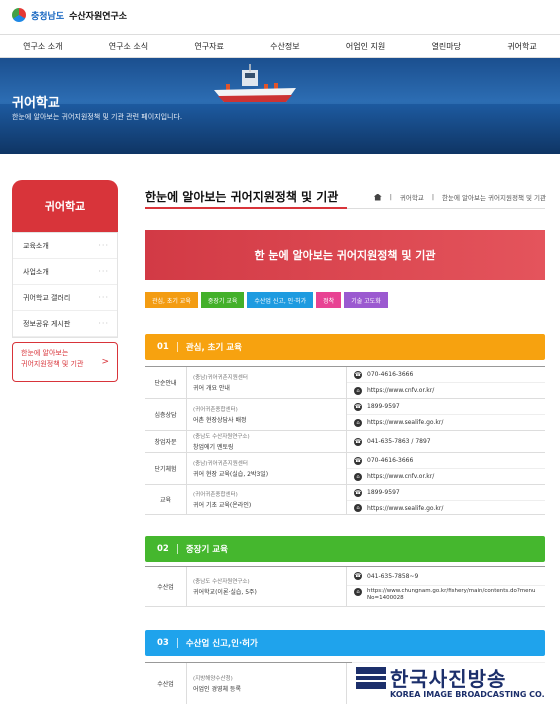 The image size is (560, 704). What do you see at coordinates (365, 46) in the screenshot?
I see `nav-item-fisher-support: 어업인 지원` at bounding box center [365, 46].